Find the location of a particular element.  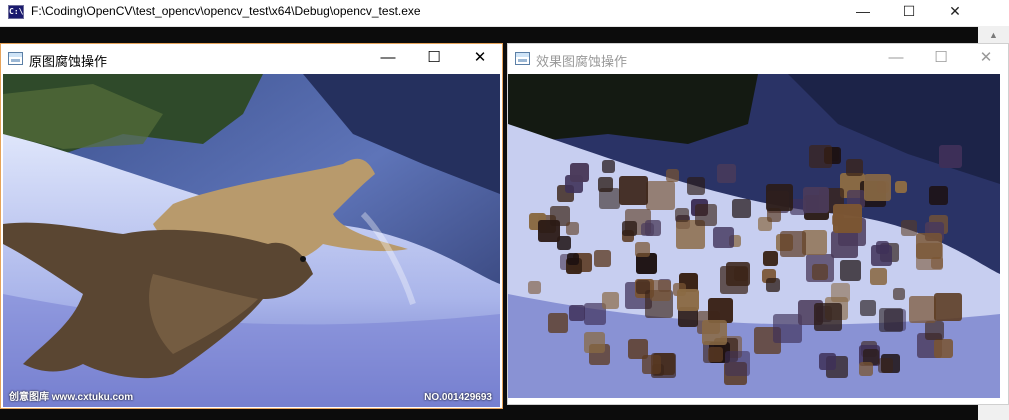

original-minimize-button: — is located at coordinates (388, 59).